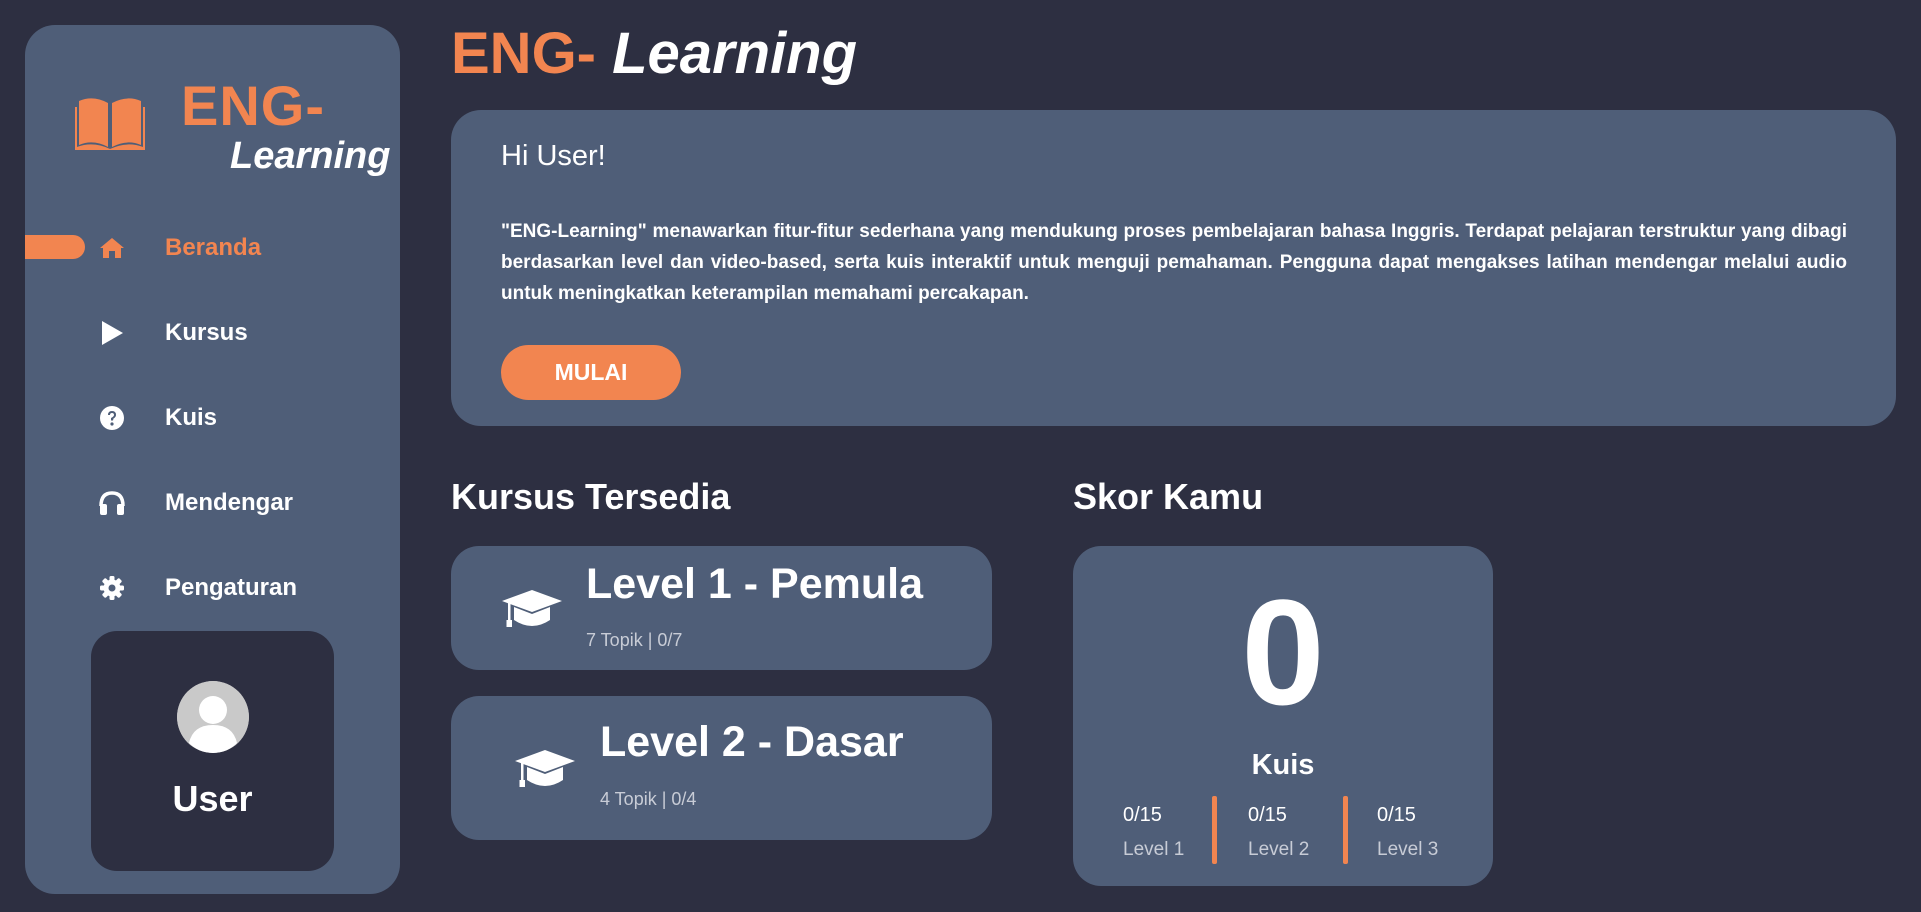  Describe the element at coordinates (253, 105) in the screenshot. I see `logo-text-eng: ENG-` at that location.